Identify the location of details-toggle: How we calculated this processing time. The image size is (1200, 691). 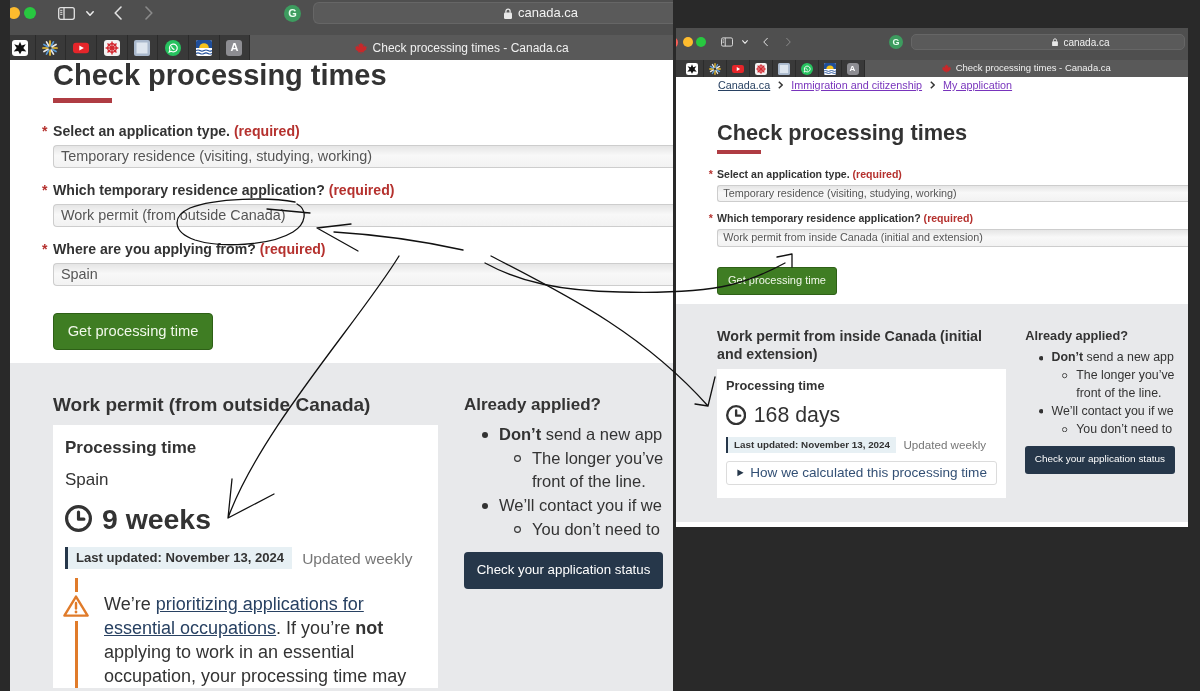
(861, 473).